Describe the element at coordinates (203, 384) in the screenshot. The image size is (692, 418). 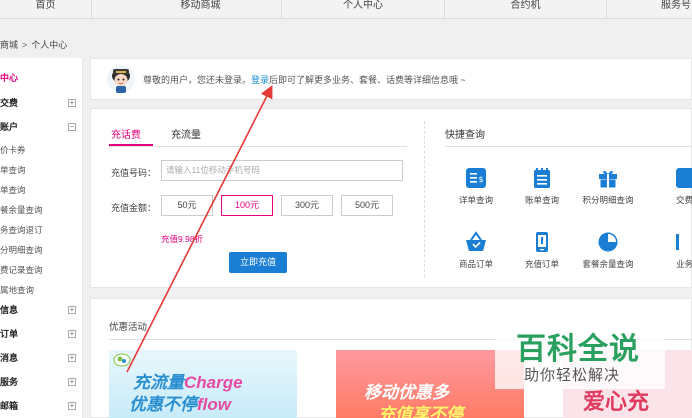
I see `promo-banner-data: 充流量Charge 优惠不停flow` at that location.